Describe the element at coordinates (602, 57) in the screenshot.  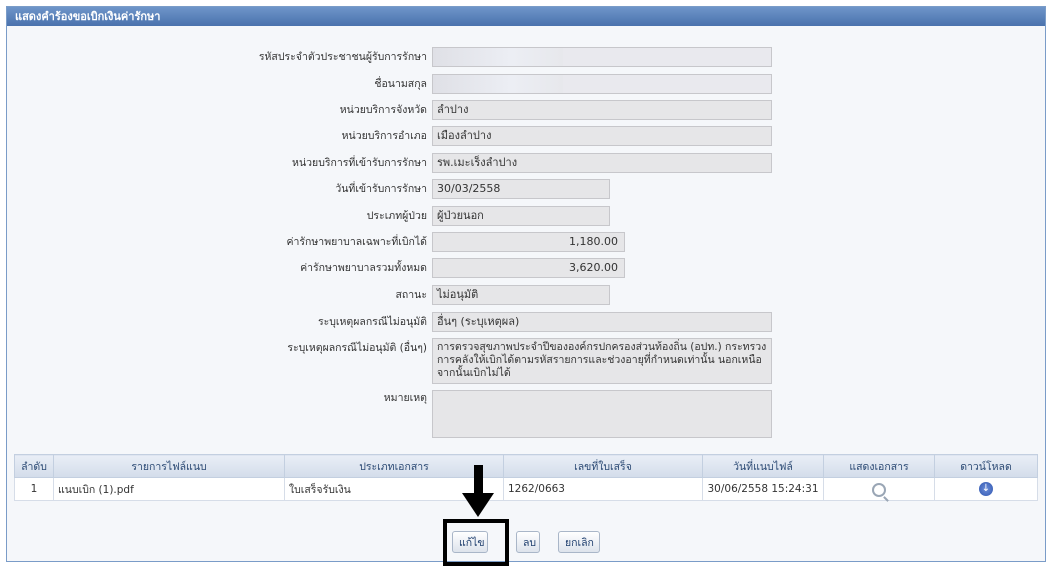
I see `citizen-id-field` at that location.